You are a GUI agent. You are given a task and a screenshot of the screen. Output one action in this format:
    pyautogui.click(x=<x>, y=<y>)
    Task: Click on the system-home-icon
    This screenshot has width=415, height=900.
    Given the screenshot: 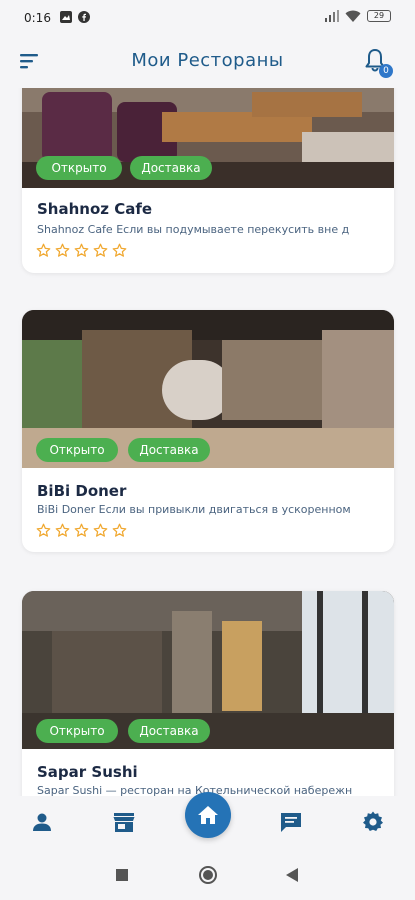 What is the action you would take?
    pyautogui.click(x=208, y=875)
    